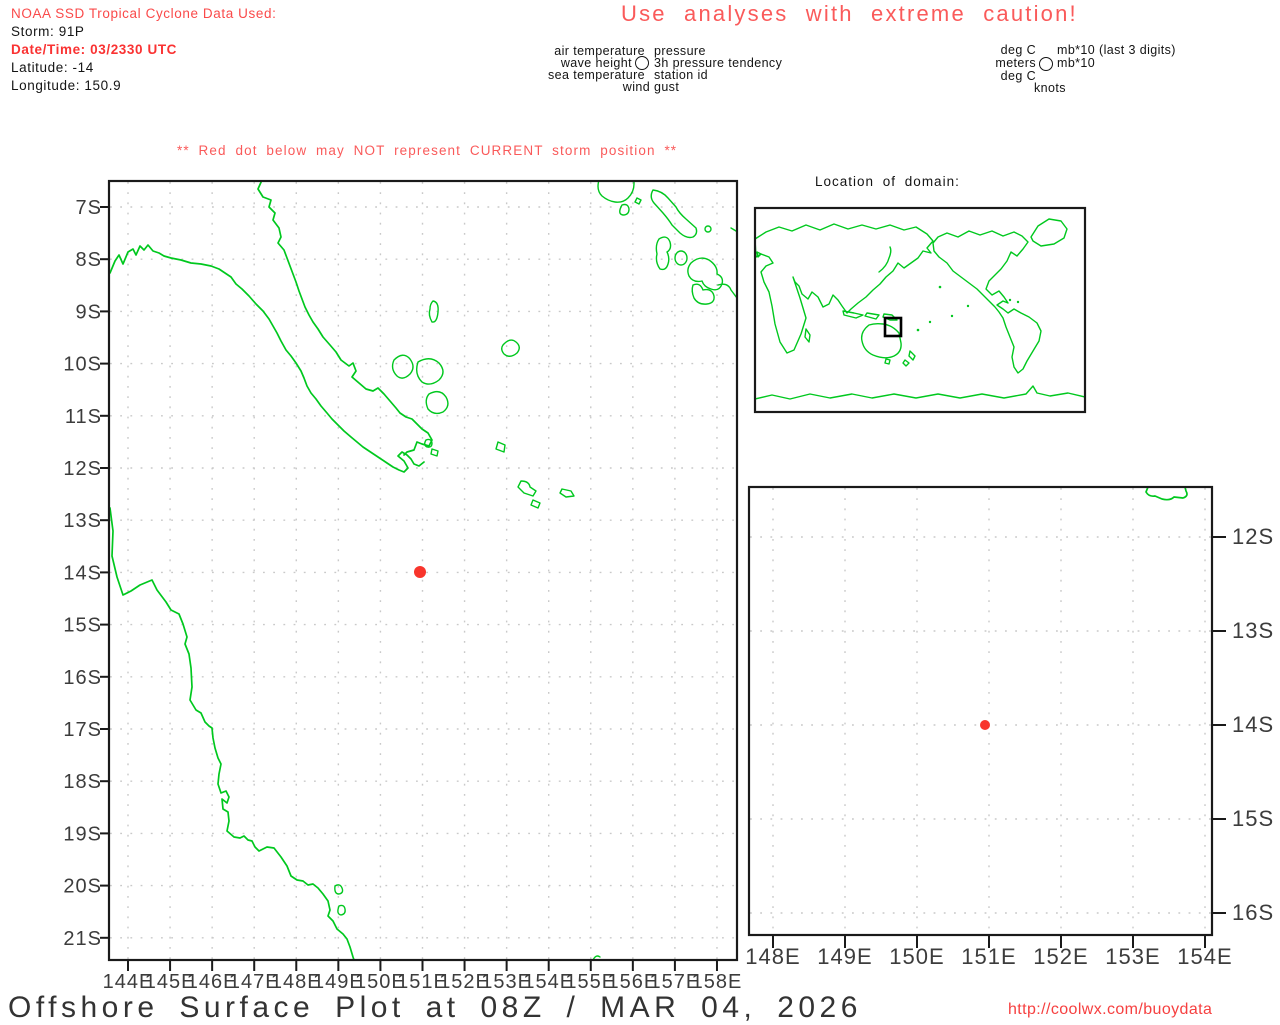  What do you see at coordinates (1253, 818) in the screenshot?
I see `zoom-map-lat-label: 15S` at bounding box center [1253, 818].